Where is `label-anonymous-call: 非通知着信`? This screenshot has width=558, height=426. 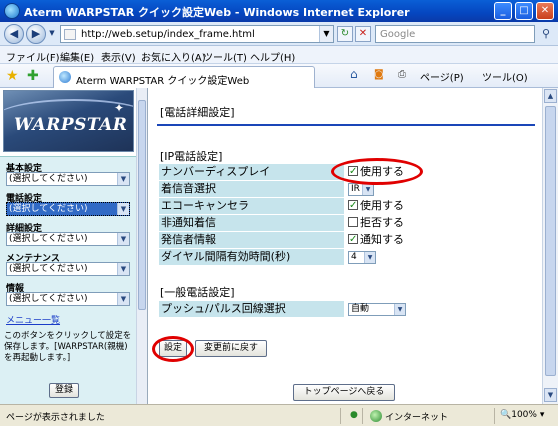
label-anonymous-call: 非通知着信 is located at coordinates (251, 223).